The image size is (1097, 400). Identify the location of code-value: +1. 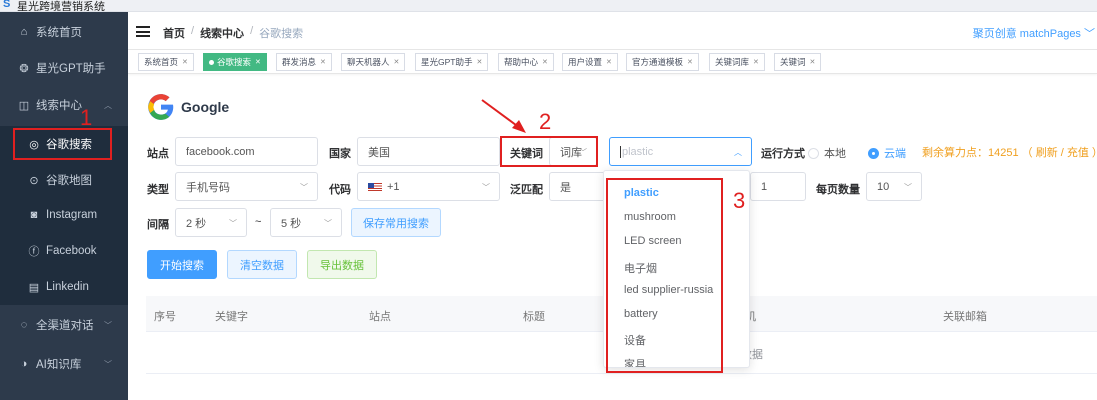
(393, 186).